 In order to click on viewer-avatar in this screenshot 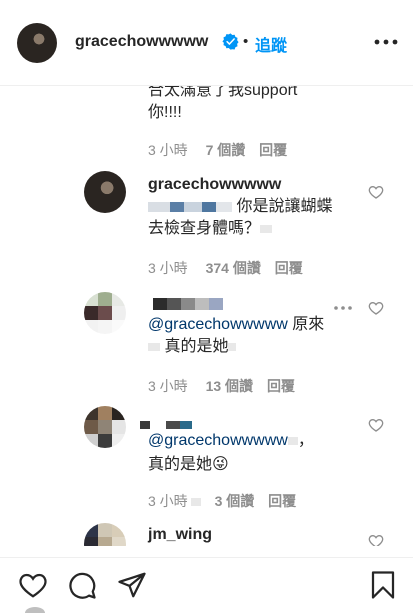, I will do `click(35, 610)`.